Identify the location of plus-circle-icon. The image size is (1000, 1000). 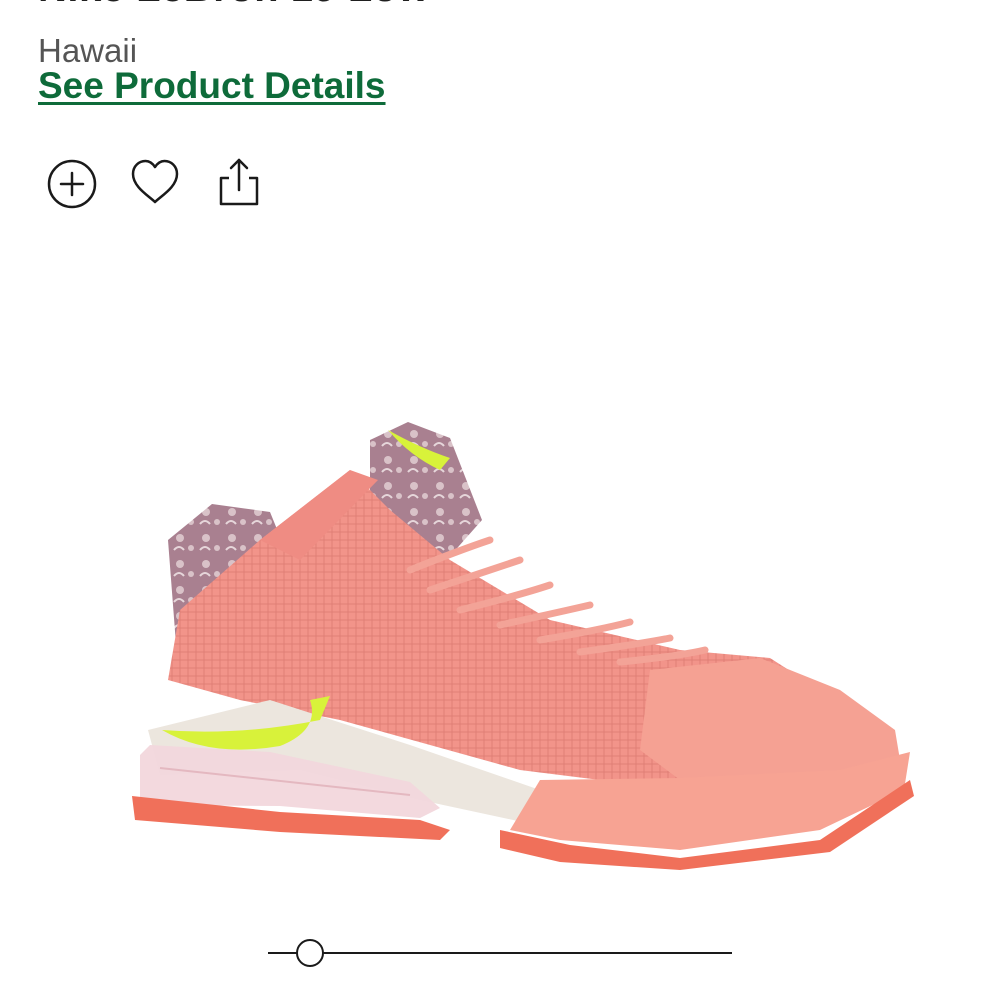
(72, 184).